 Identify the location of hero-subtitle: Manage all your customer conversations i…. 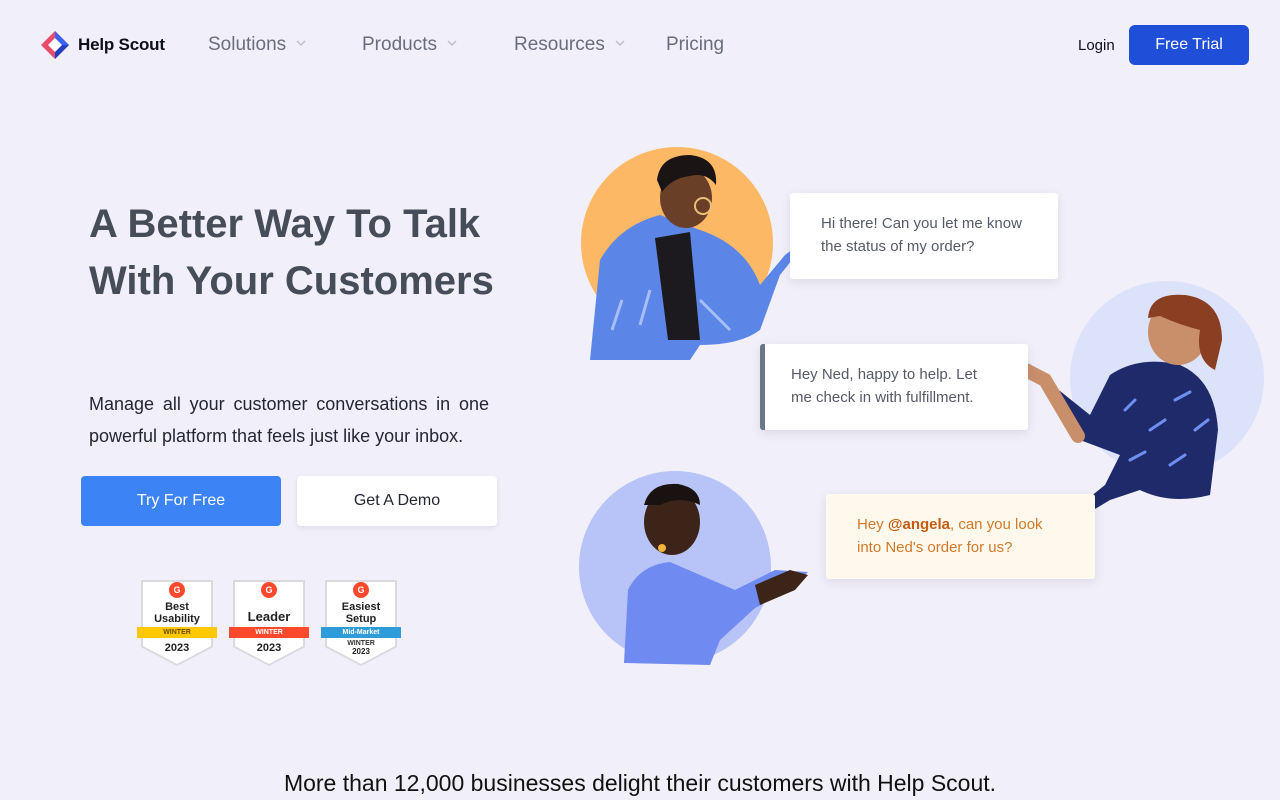
(289, 420).